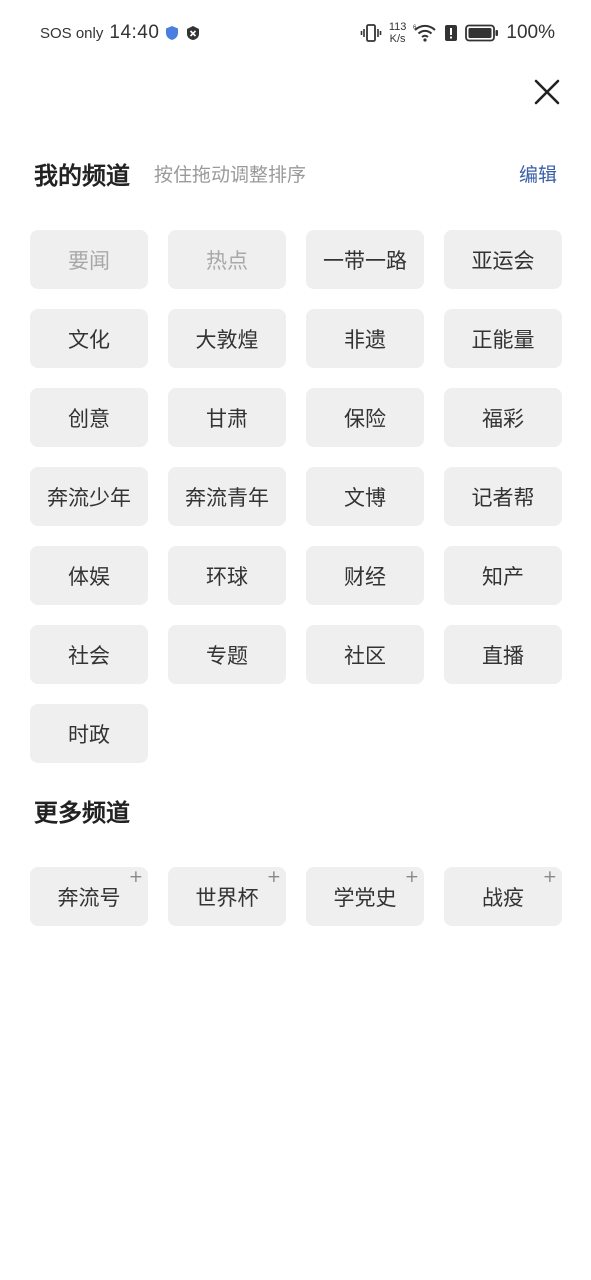  I want to click on drag-hint: 按住拖动调整排序, so click(230, 174).